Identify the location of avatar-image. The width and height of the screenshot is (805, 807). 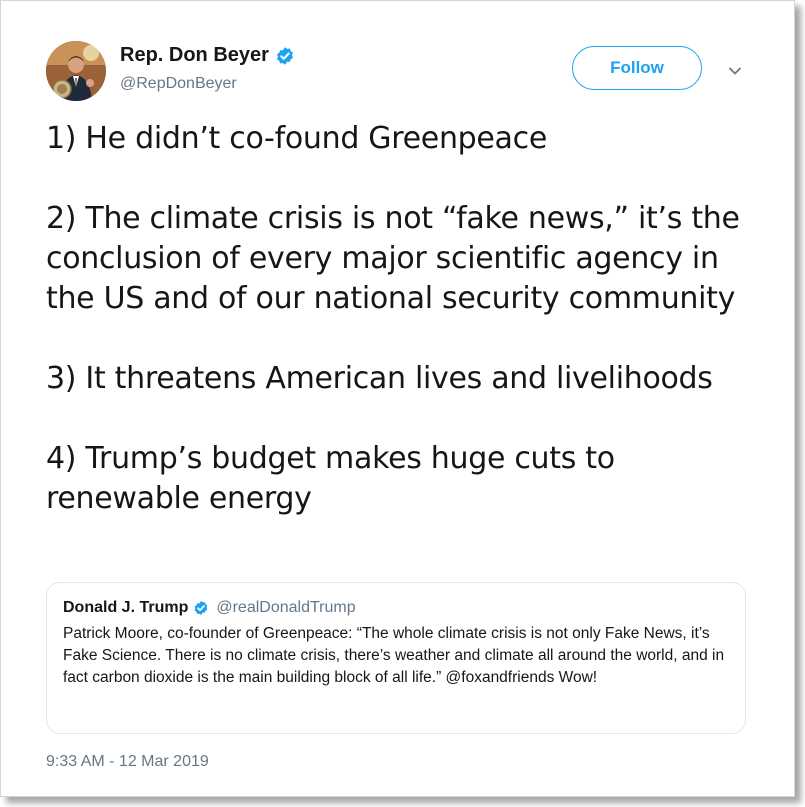
(76, 71).